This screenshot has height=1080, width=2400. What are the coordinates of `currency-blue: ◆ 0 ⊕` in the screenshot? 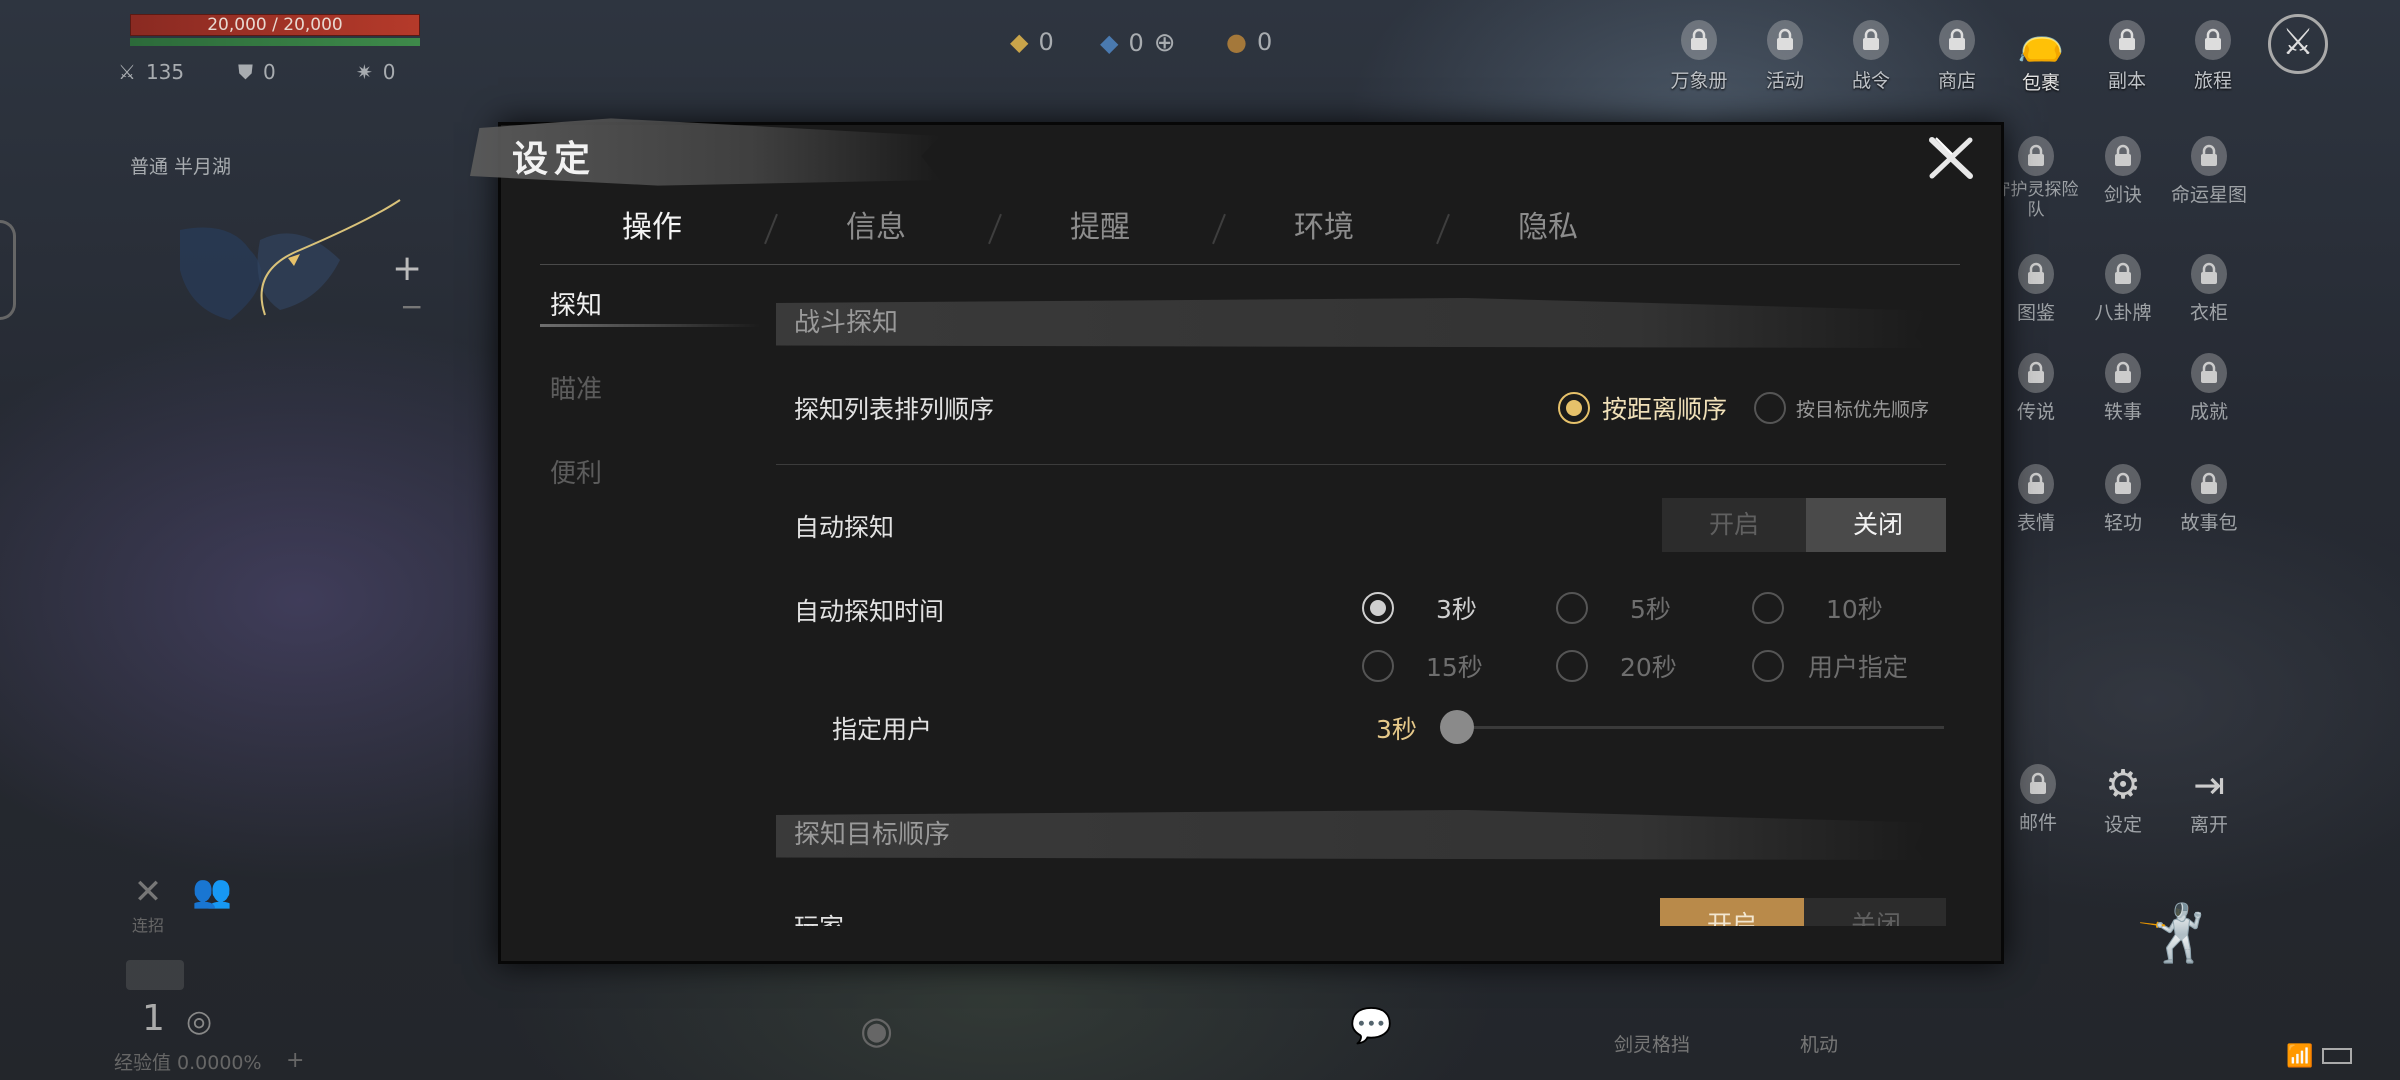 It's located at (1138, 43).